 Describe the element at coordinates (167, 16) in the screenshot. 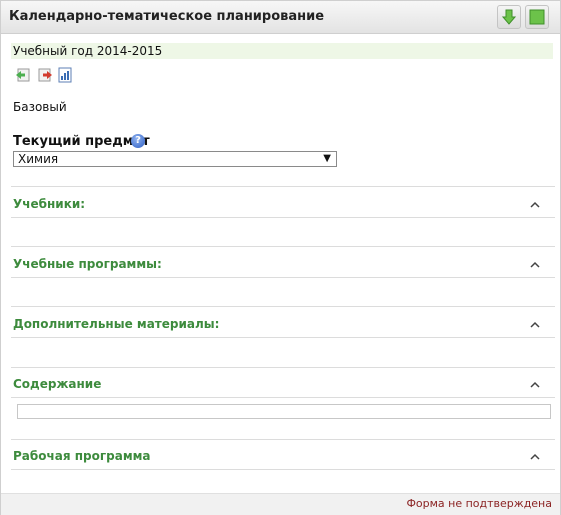

I see `panel-title: Календарно-тематическое планирование` at that location.